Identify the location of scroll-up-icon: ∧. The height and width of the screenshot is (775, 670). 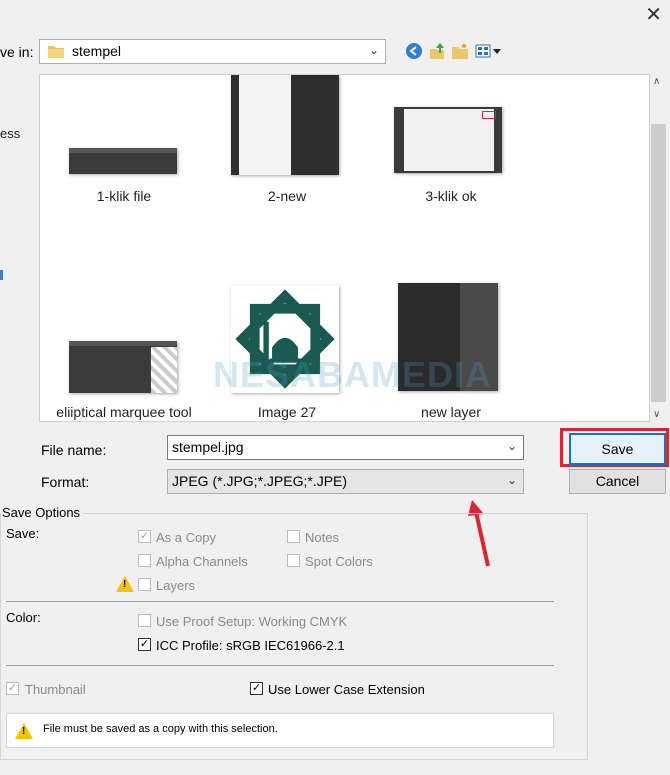
(656, 81).